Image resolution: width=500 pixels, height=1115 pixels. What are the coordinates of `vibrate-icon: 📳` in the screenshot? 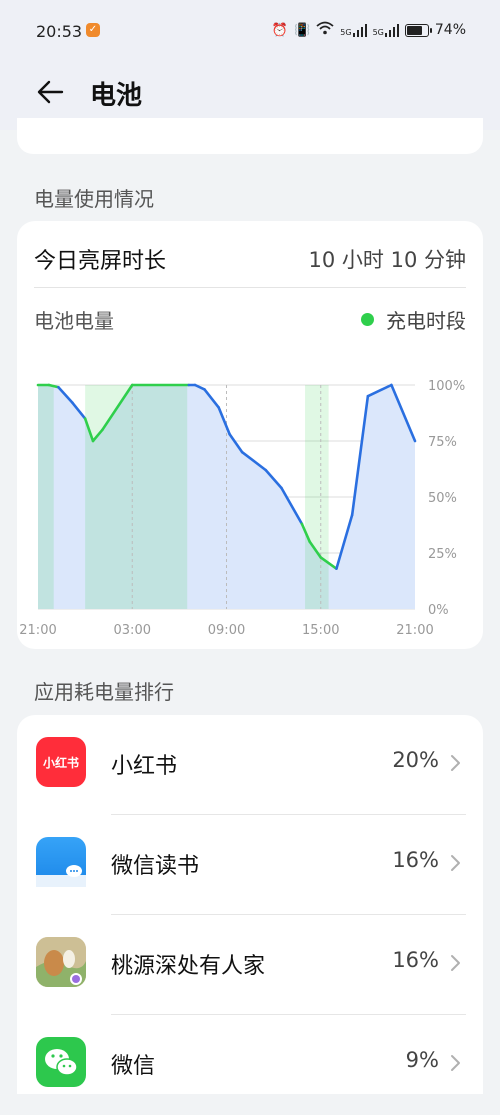 It's located at (302, 30).